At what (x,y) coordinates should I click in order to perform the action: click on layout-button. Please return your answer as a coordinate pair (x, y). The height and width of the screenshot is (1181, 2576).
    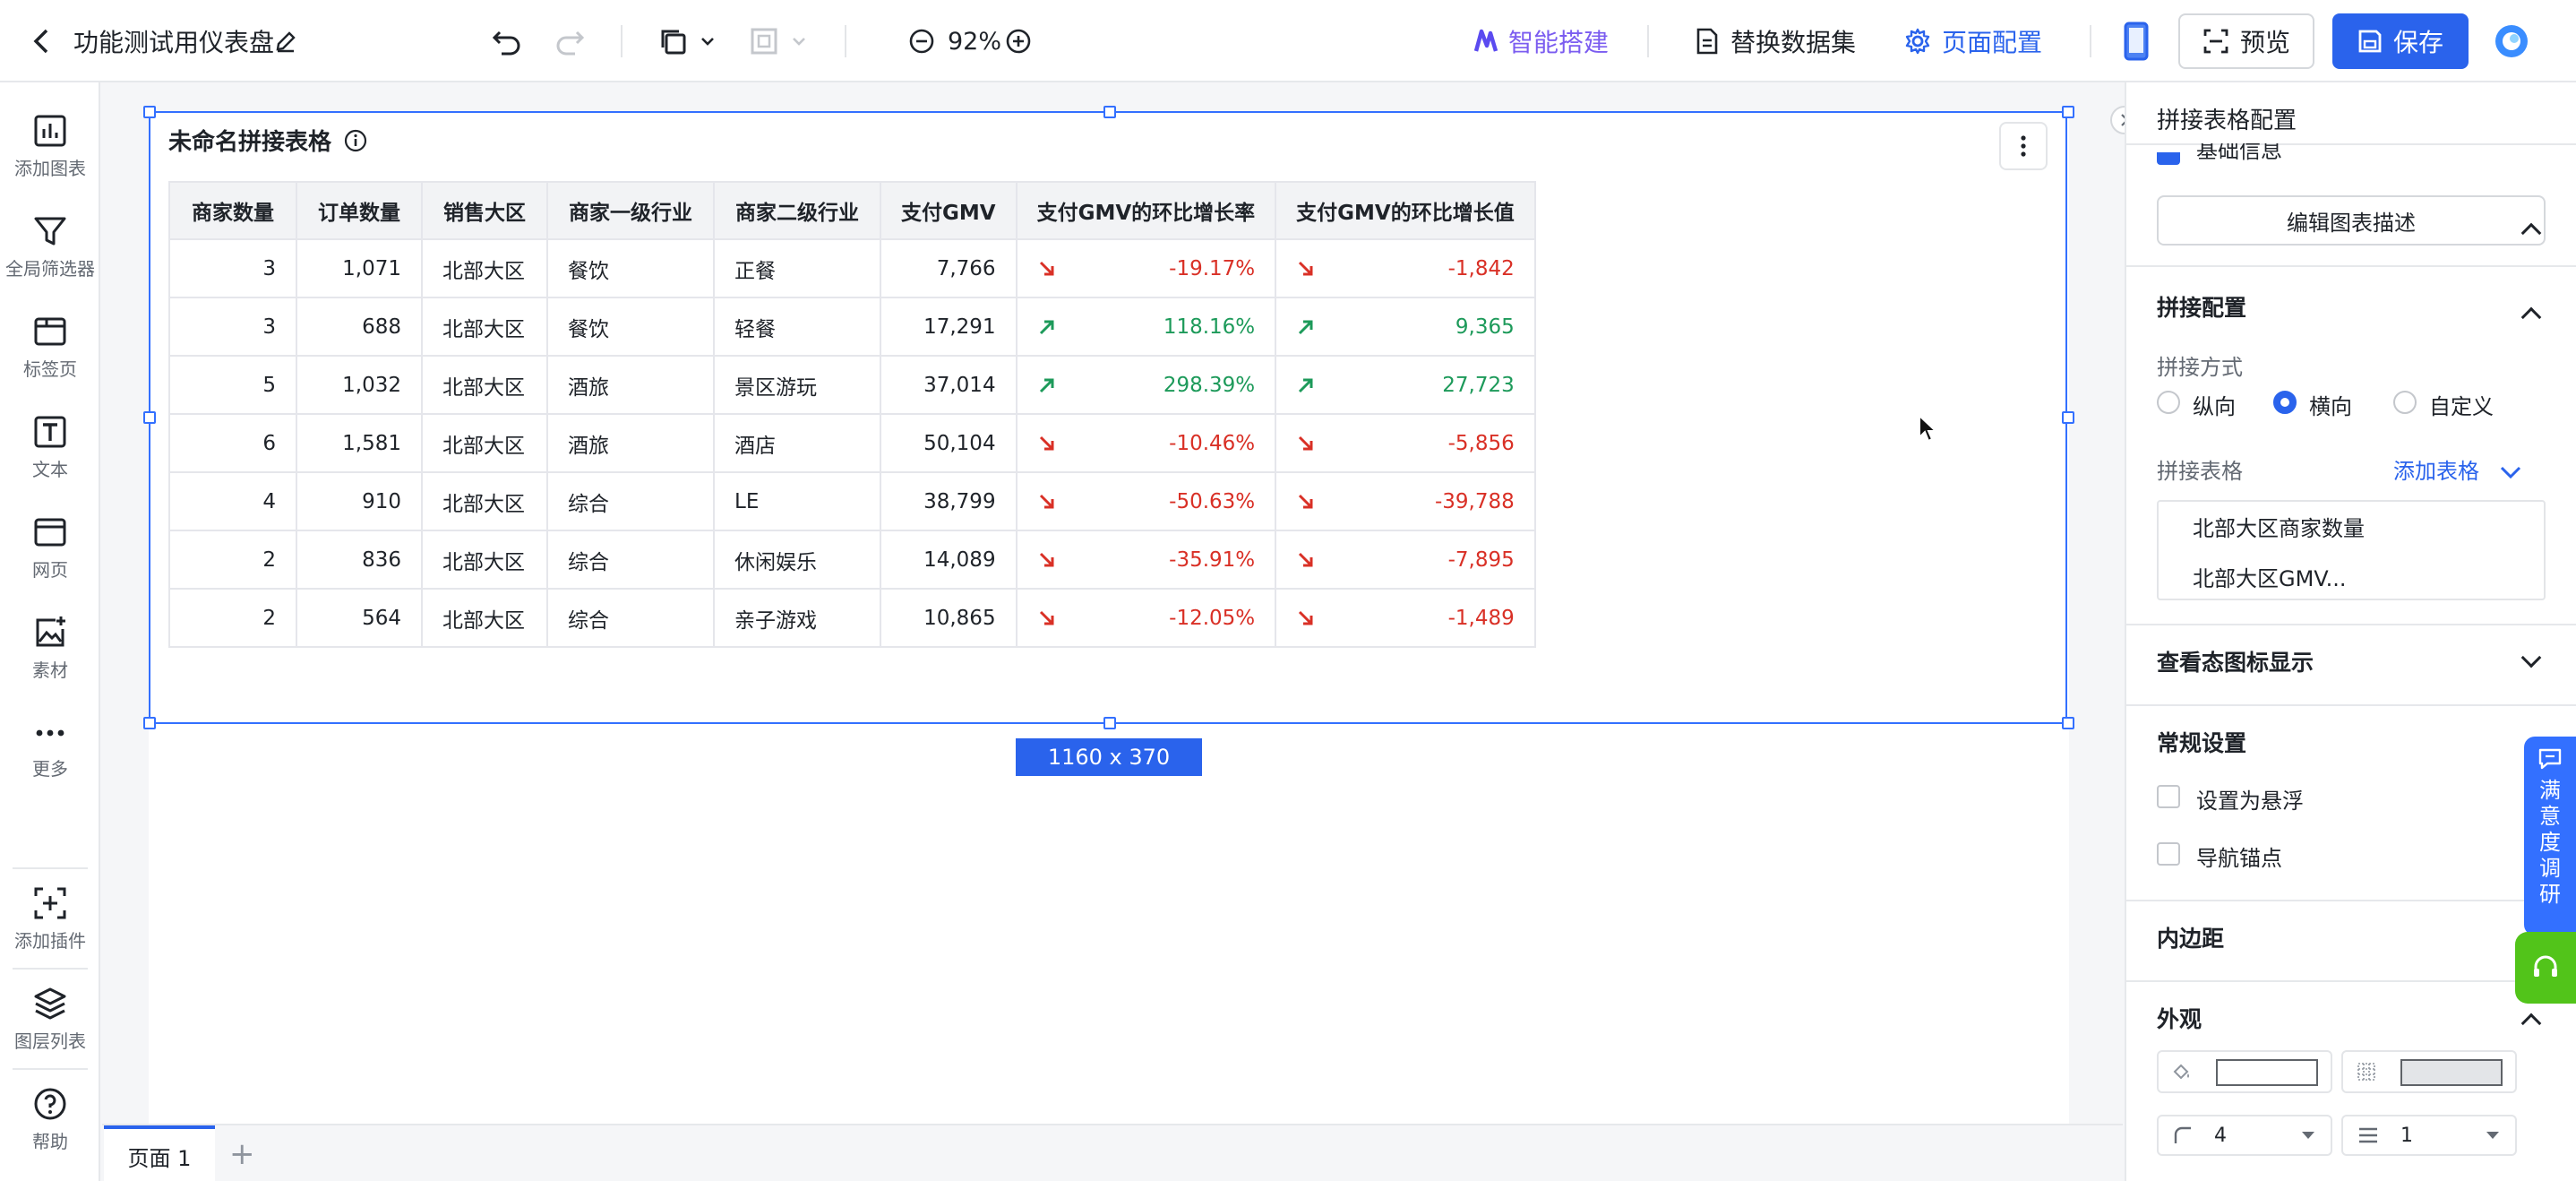
    Looking at the image, I should click on (778, 41).